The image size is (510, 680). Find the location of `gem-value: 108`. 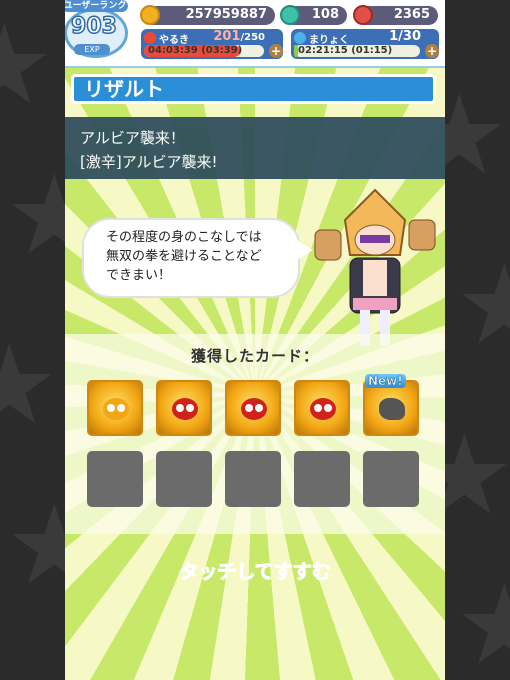

gem-value: 108 is located at coordinates (325, 14).